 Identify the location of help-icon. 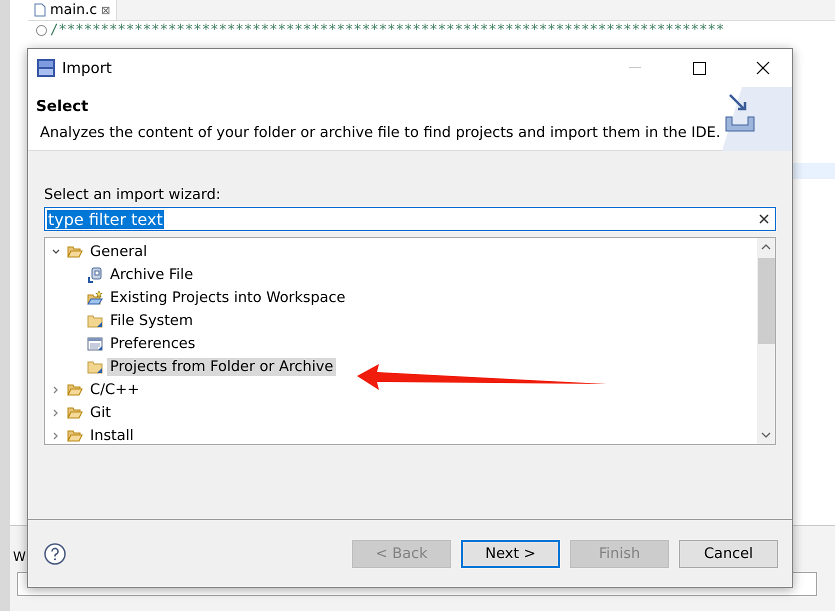
(55, 553).